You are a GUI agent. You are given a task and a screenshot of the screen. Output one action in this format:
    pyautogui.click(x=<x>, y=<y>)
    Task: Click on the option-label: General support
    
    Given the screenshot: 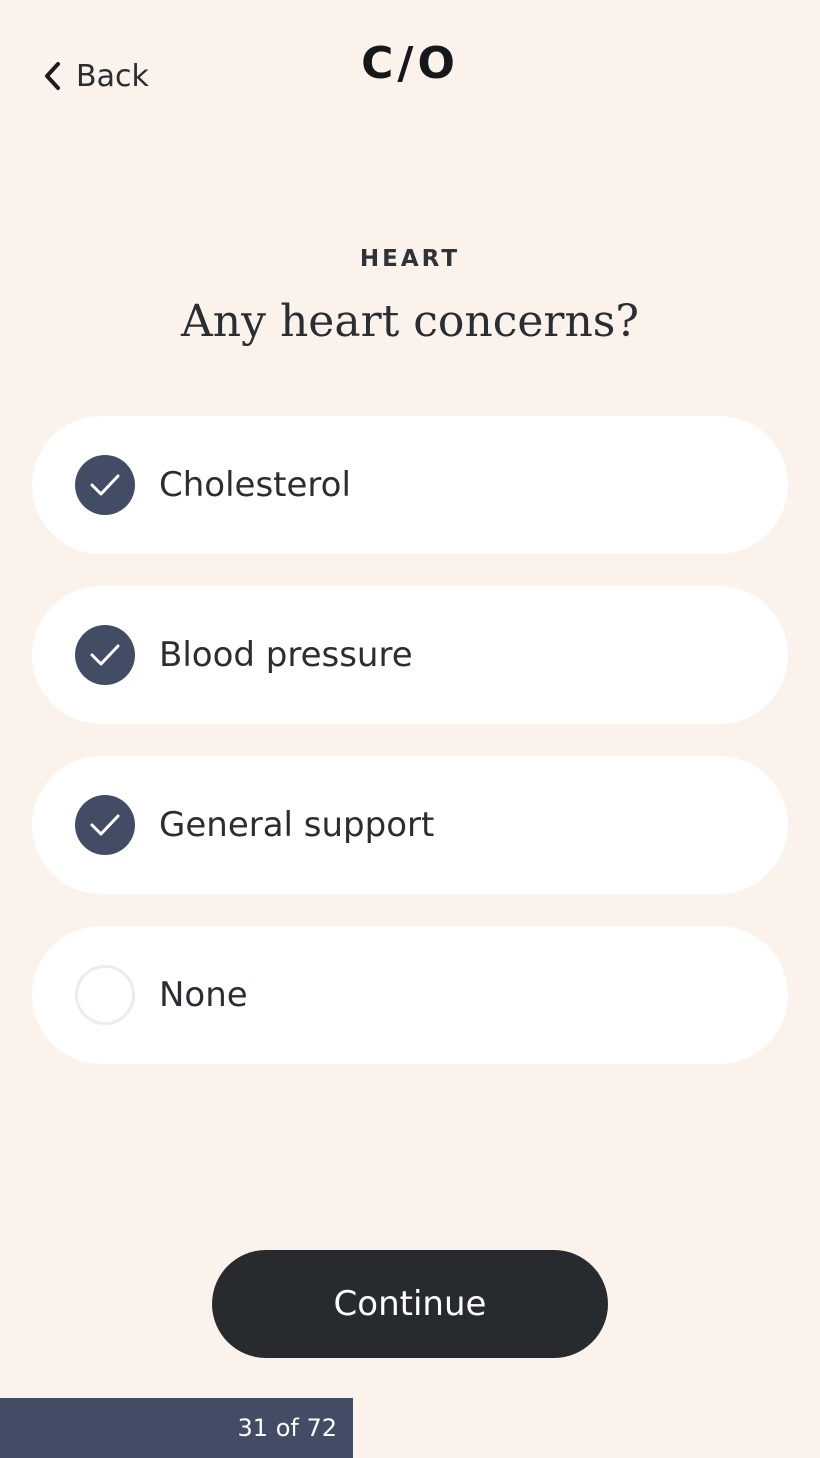 What is the action you would take?
    pyautogui.click(x=297, y=825)
    